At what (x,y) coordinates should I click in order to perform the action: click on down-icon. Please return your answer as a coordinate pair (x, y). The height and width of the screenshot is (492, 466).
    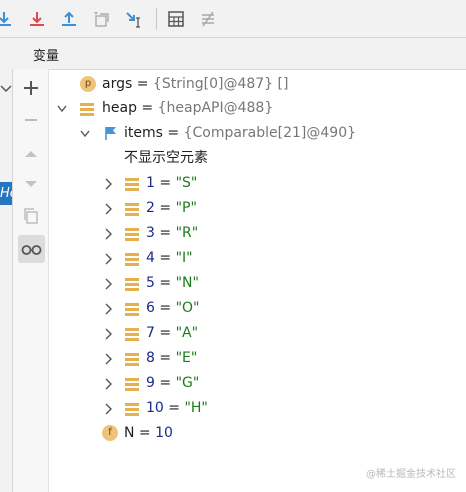
    Looking at the image, I should click on (31, 184).